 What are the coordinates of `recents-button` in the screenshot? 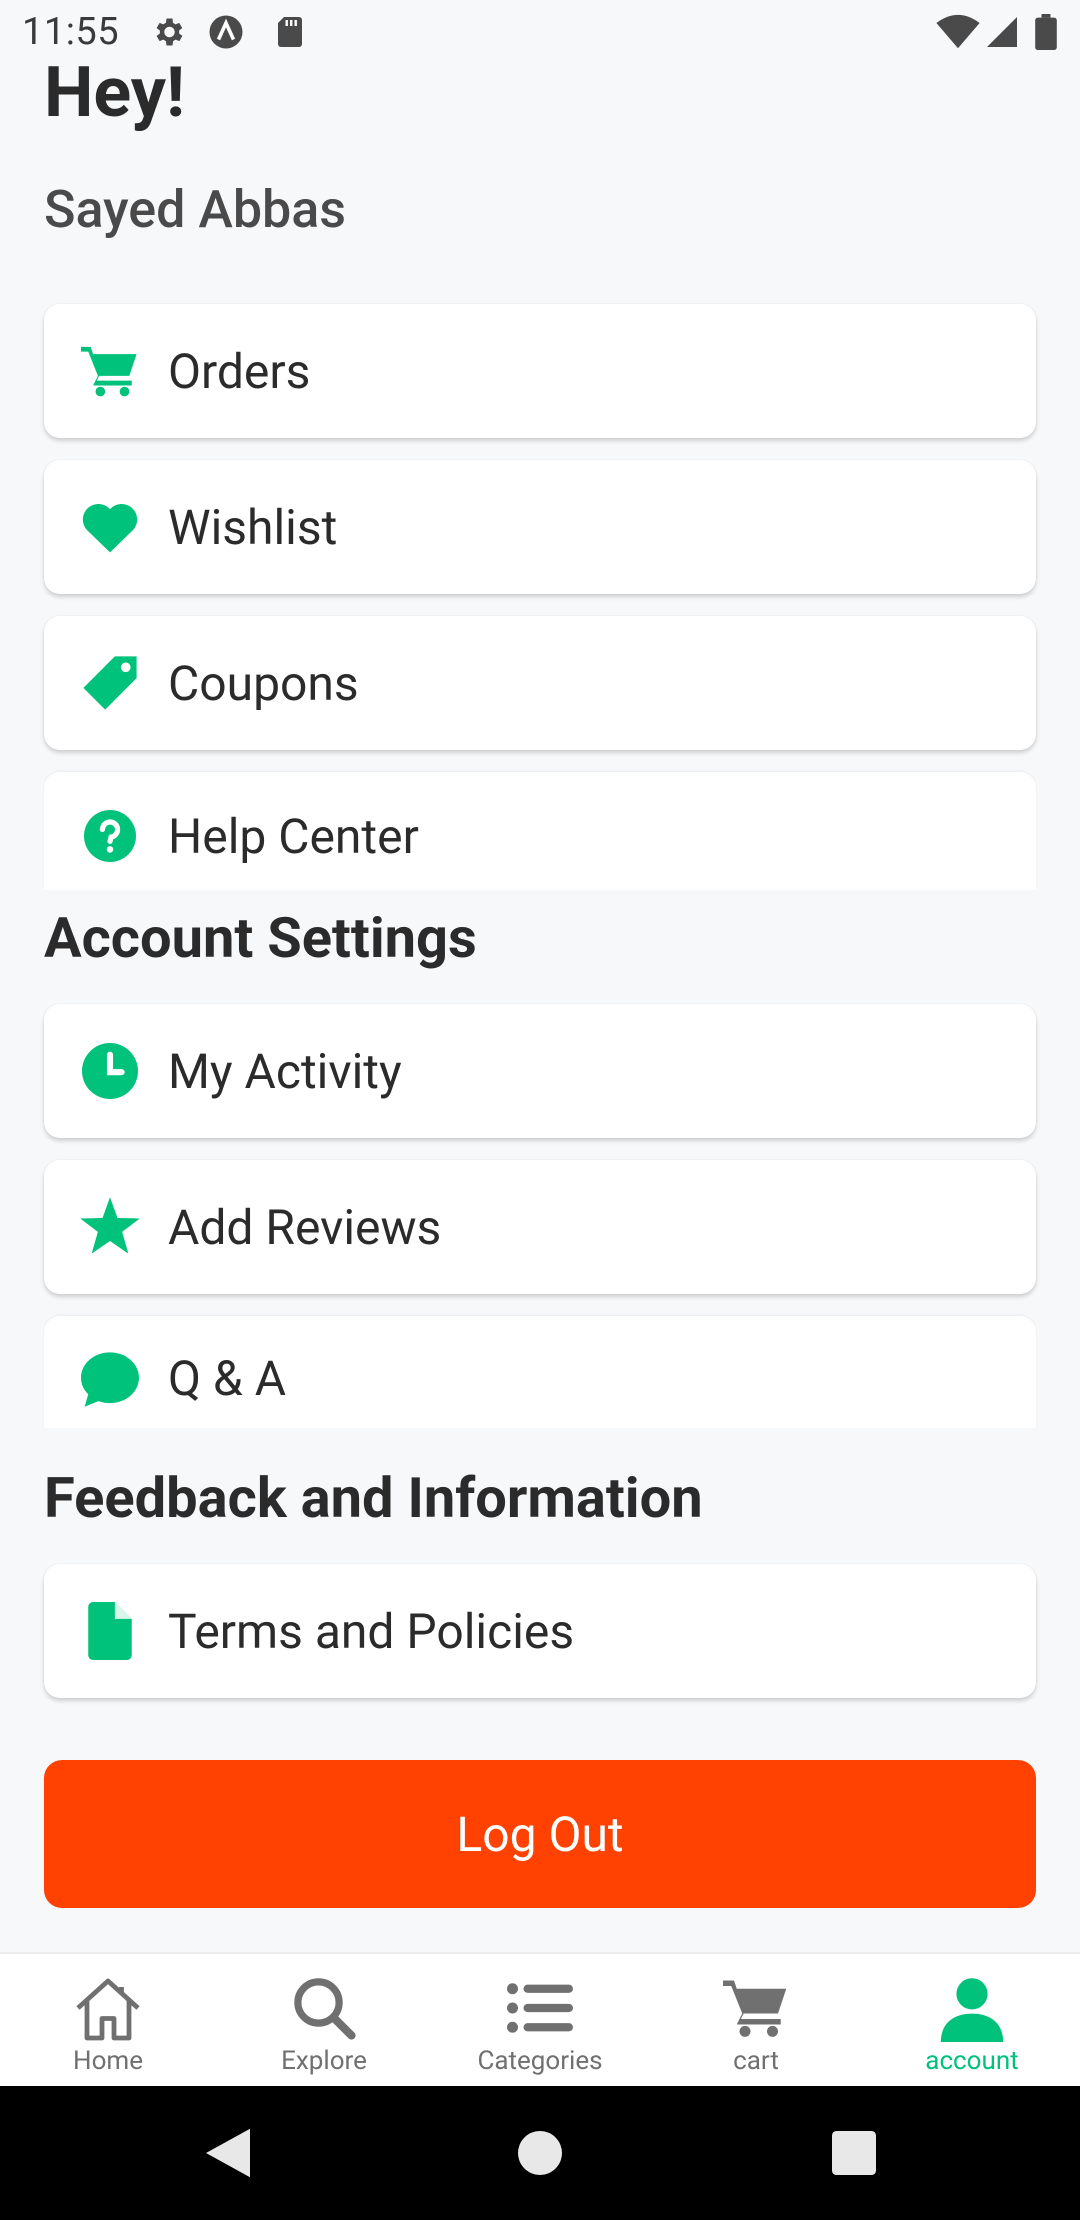 It's located at (854, 2153).